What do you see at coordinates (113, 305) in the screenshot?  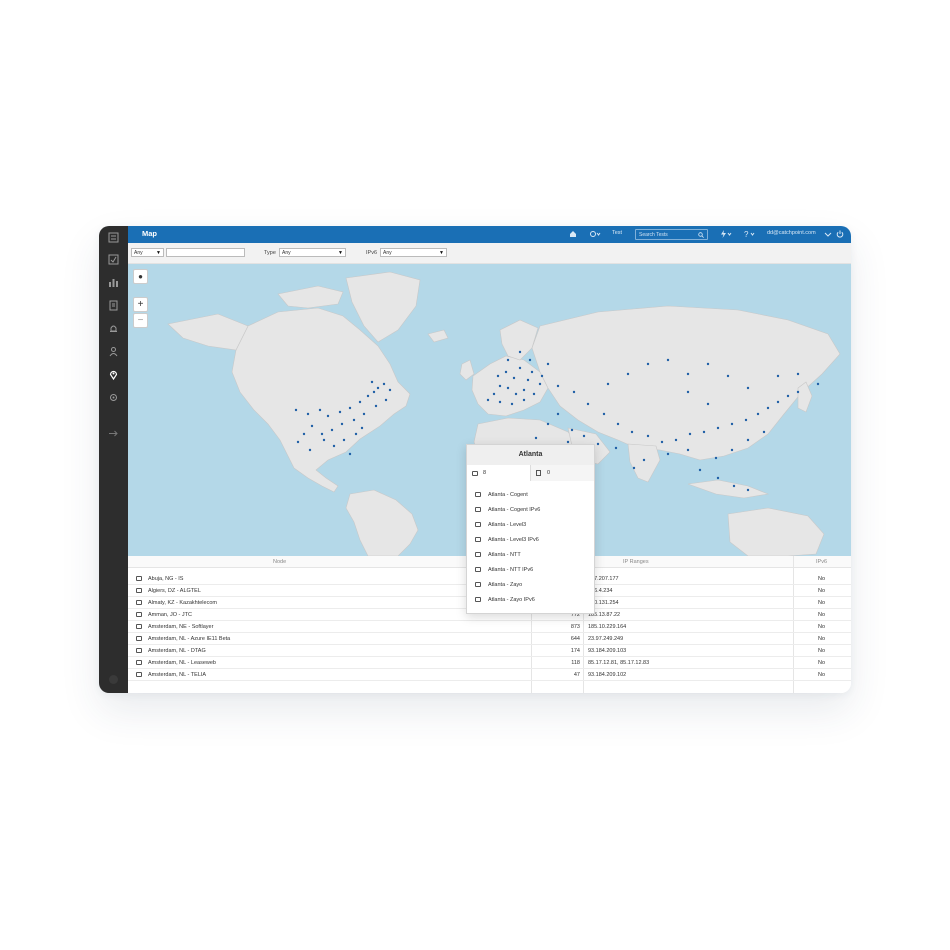 I see `report-icon` at bounding box center [113, 305].